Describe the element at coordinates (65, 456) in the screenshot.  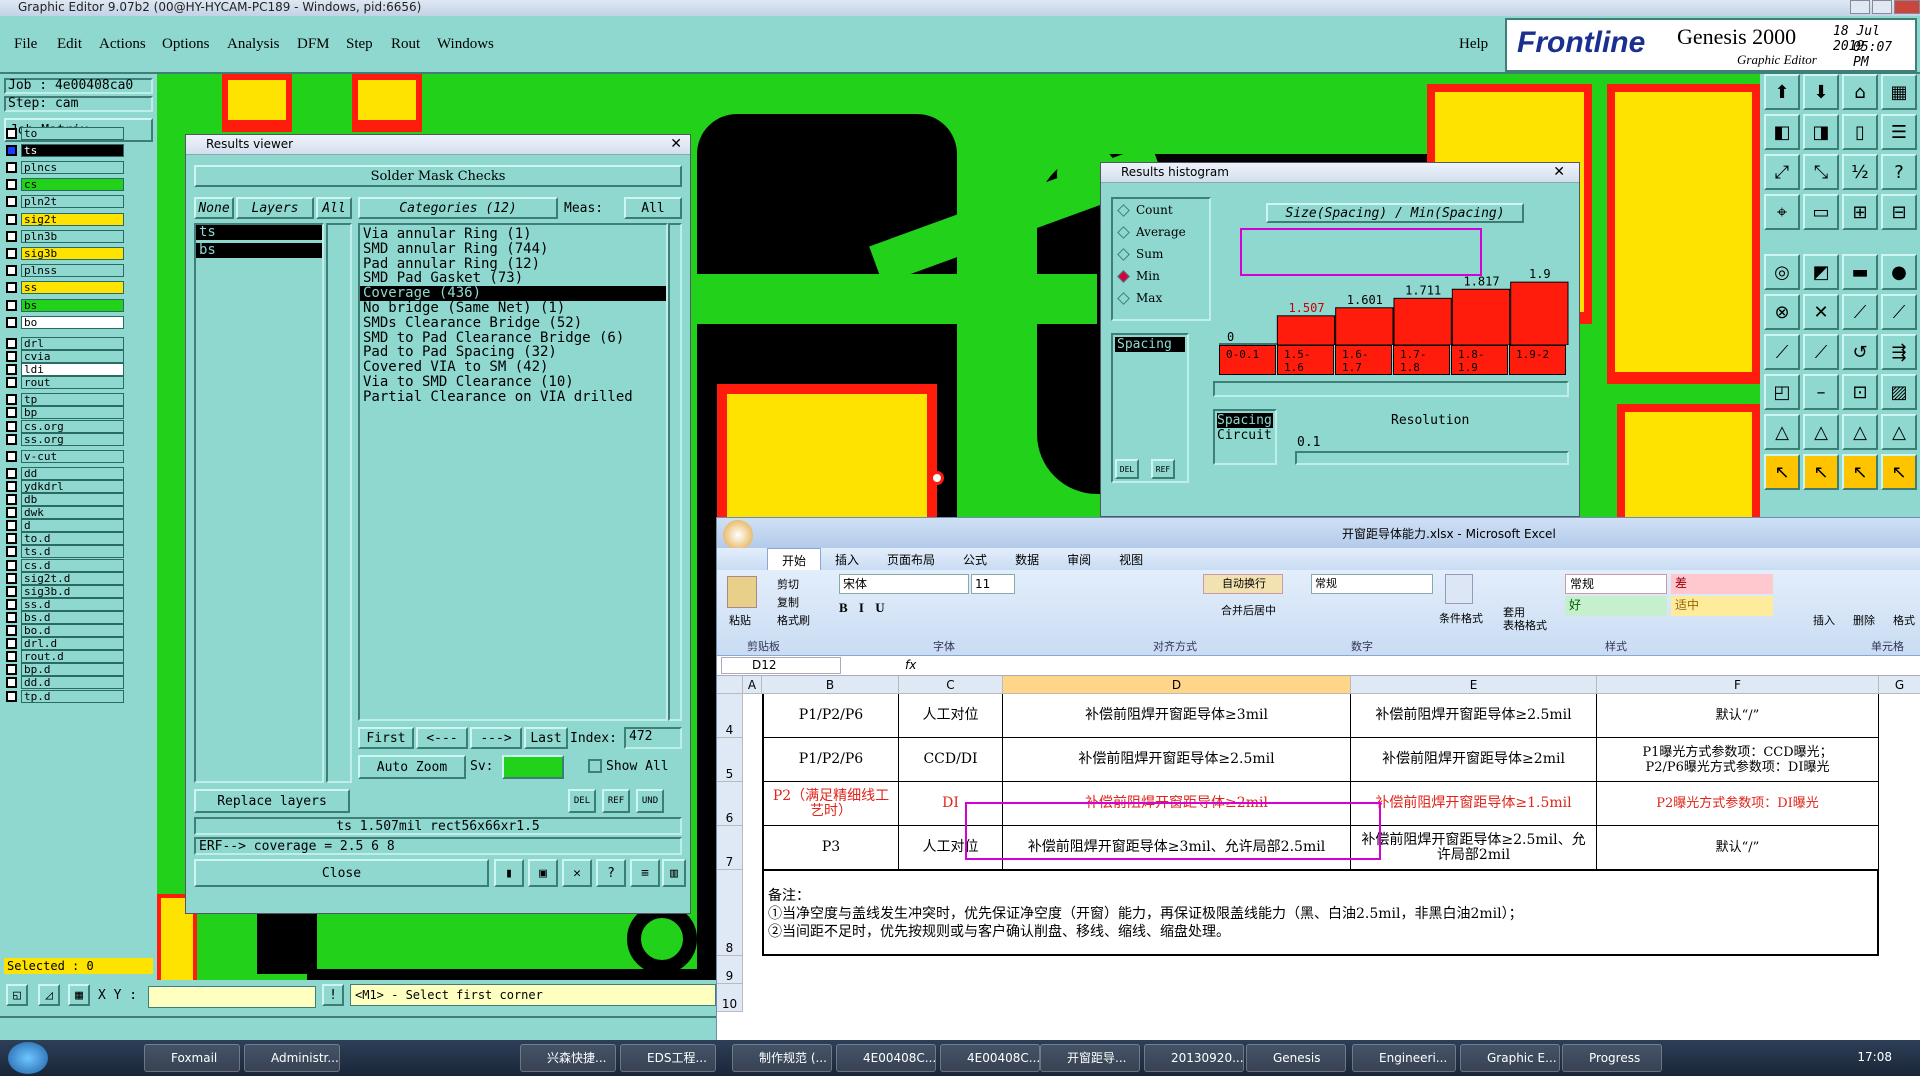
I see `layer-row: v-cut` at that location.